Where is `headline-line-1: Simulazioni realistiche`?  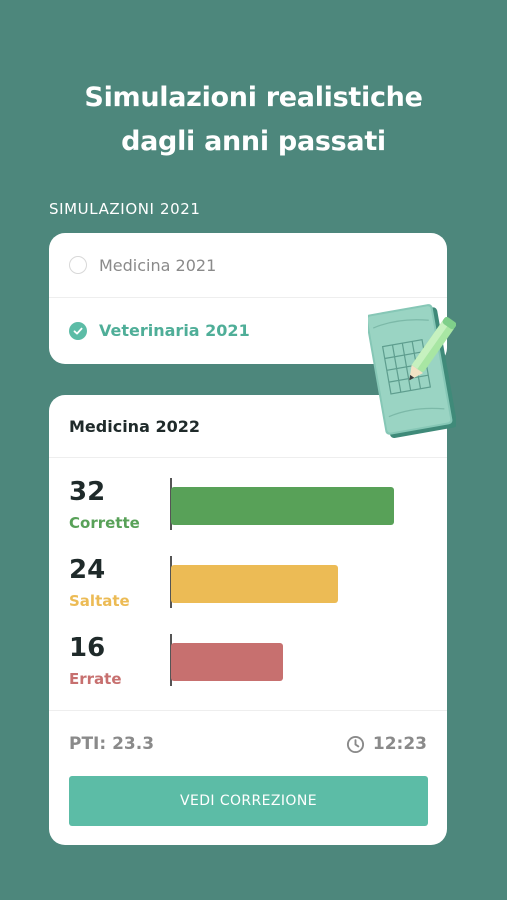 headline-line-1: Simulazioni realistiche is located at coordinates (253, 97).